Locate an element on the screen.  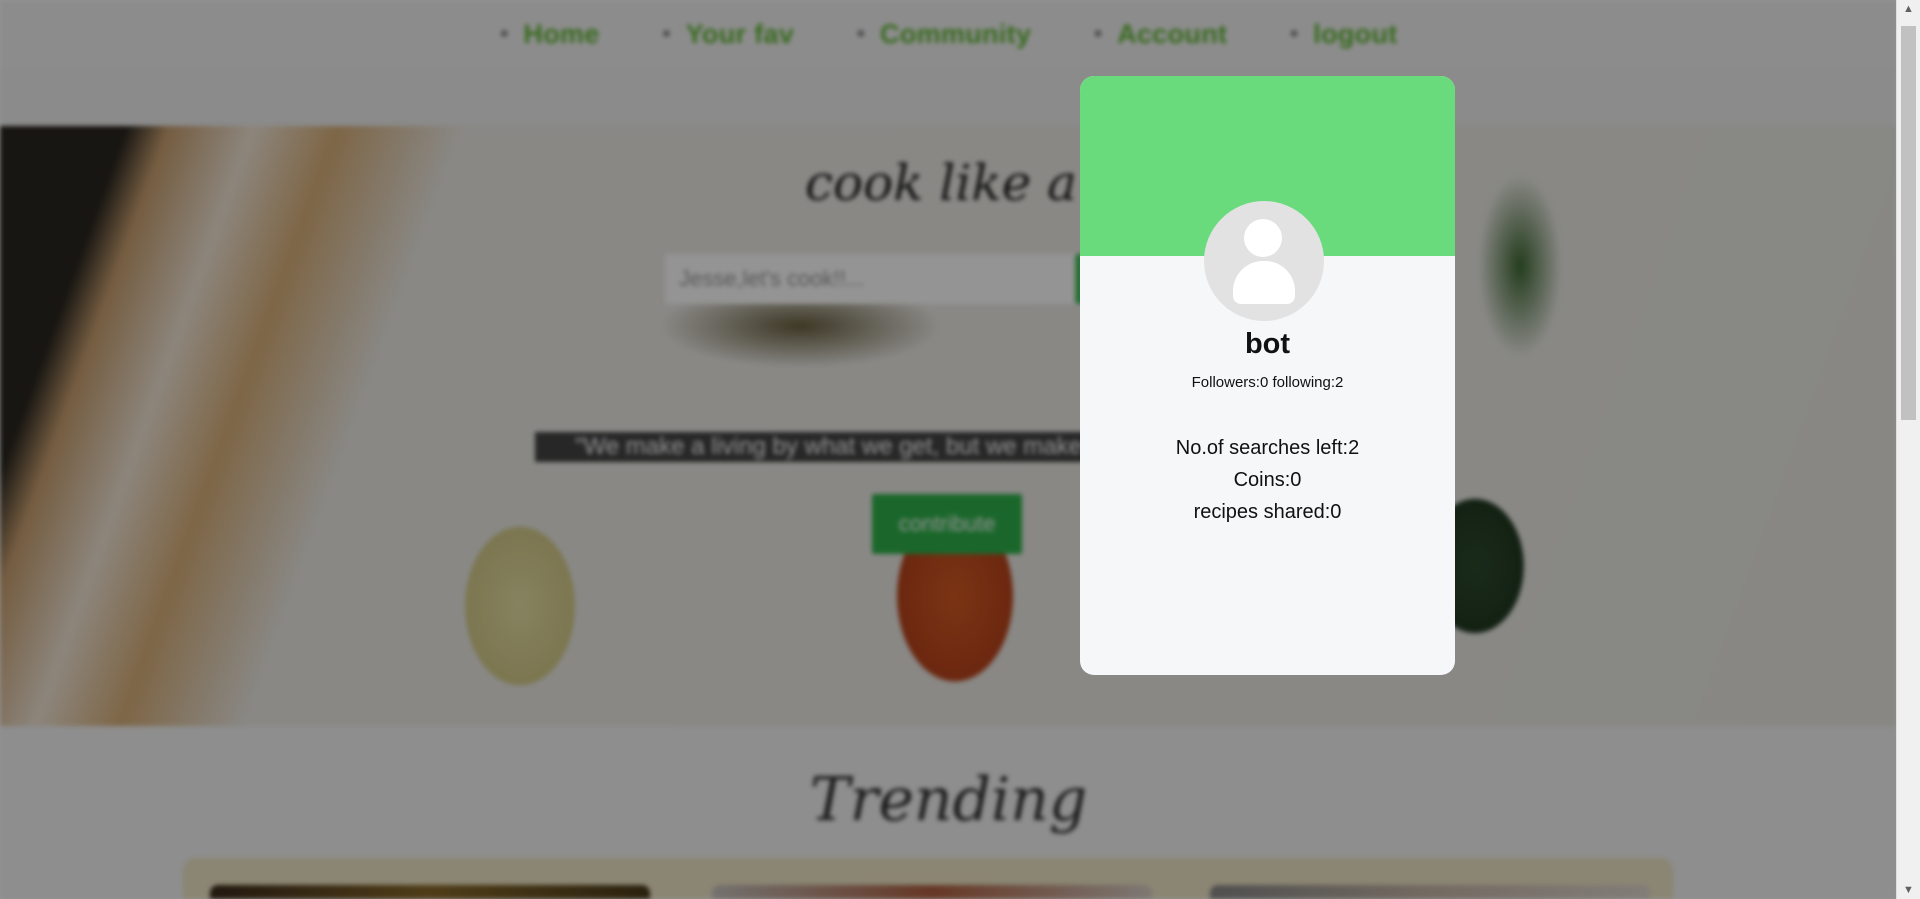
page-scrollbar: ▲ ▼ is located at coordinates (1908, 449).